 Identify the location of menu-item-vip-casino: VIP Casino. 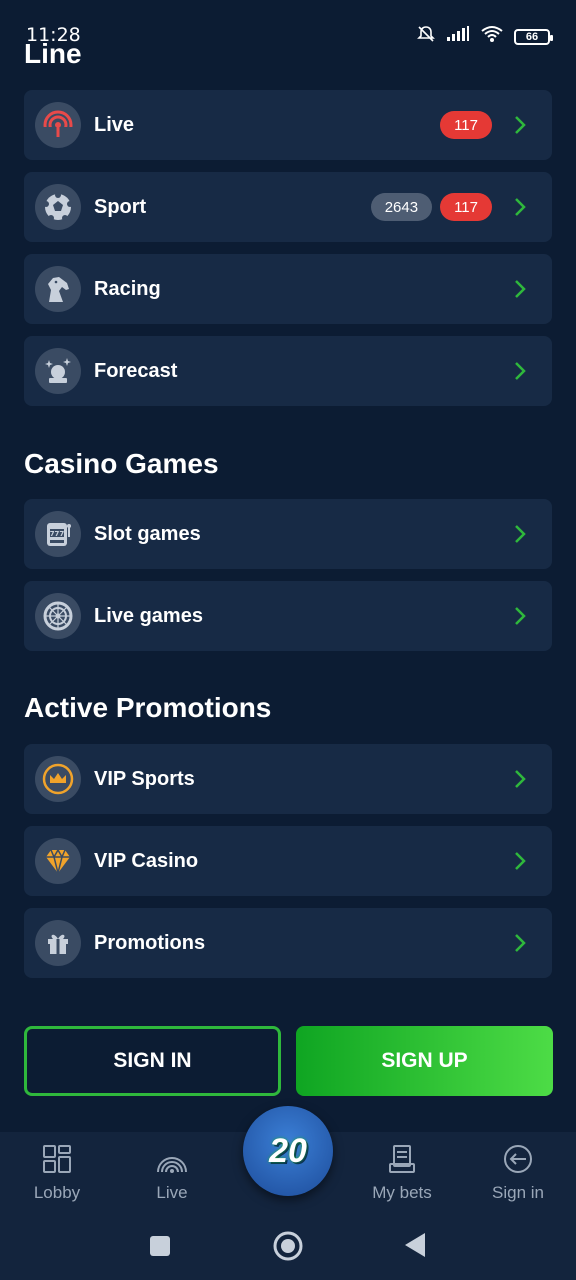
(288, 861).